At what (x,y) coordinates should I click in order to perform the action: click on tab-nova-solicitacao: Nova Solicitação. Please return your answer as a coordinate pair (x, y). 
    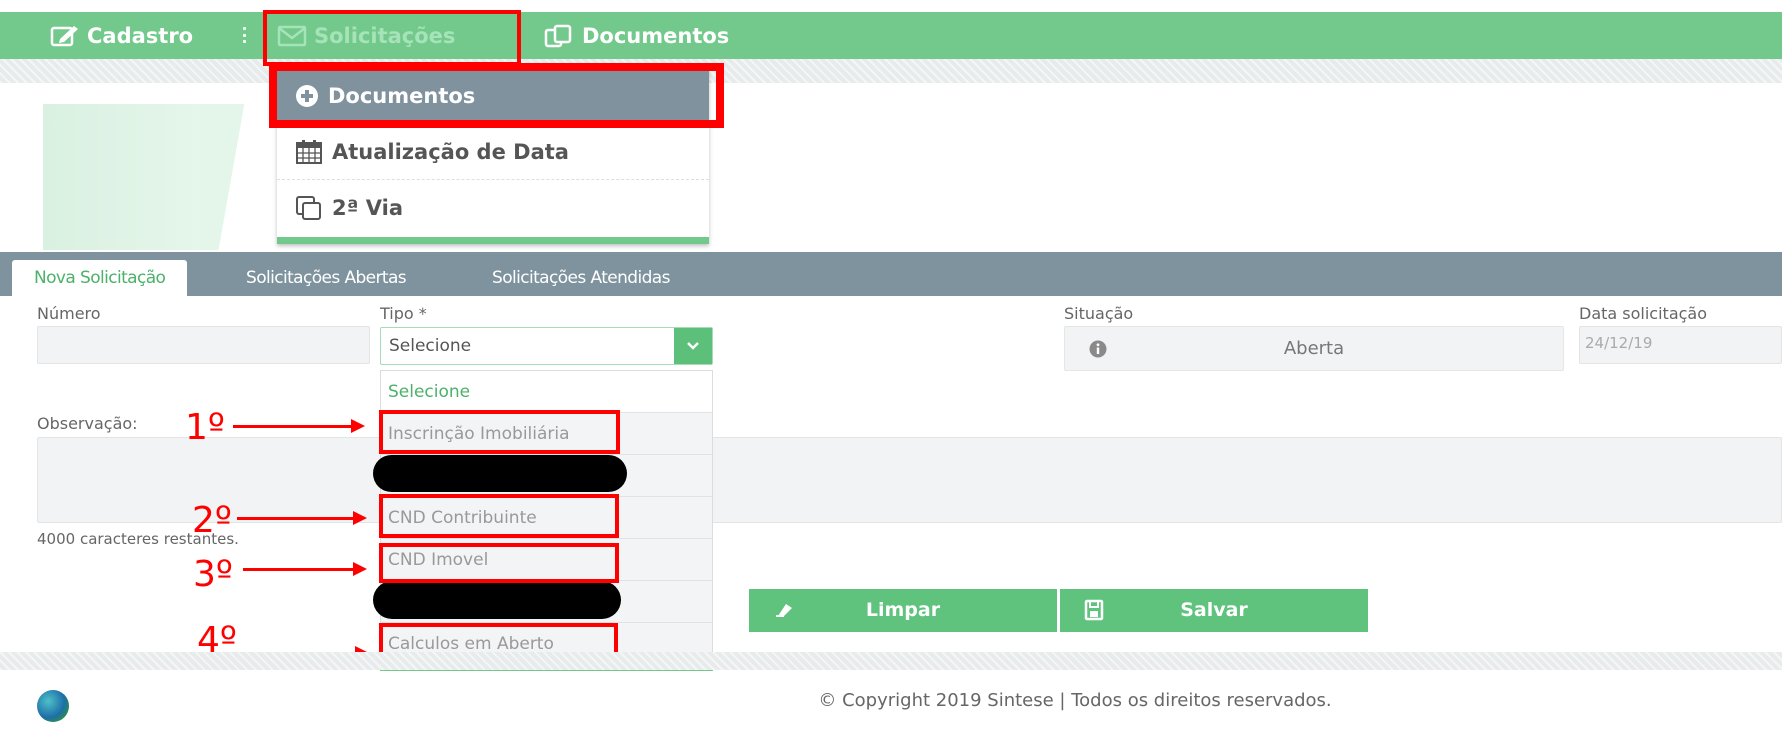
    Looking at the image, I should click on (100, 278).